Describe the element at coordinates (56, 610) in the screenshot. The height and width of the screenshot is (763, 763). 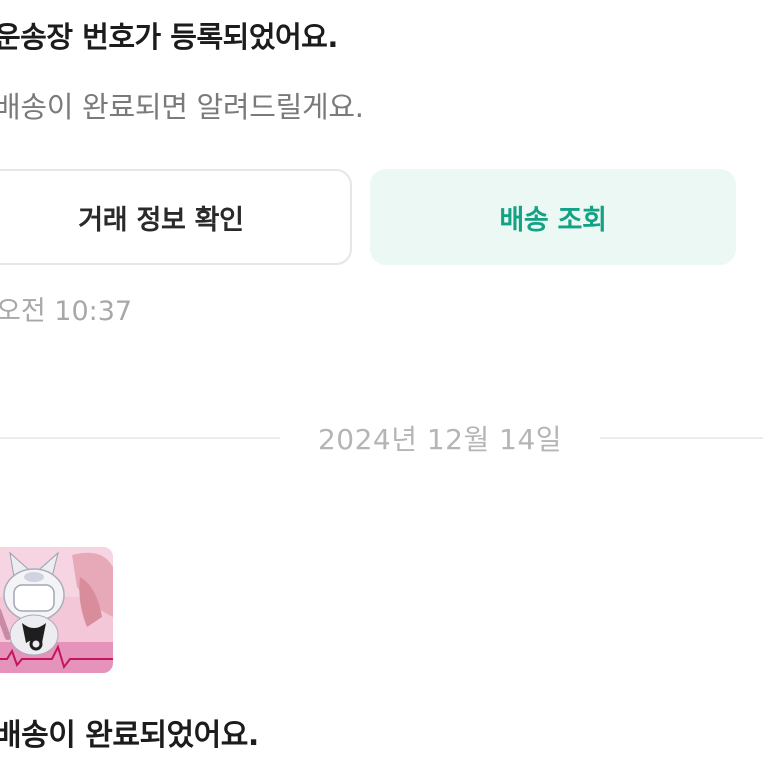
I see `product-thumbnail` at that location.